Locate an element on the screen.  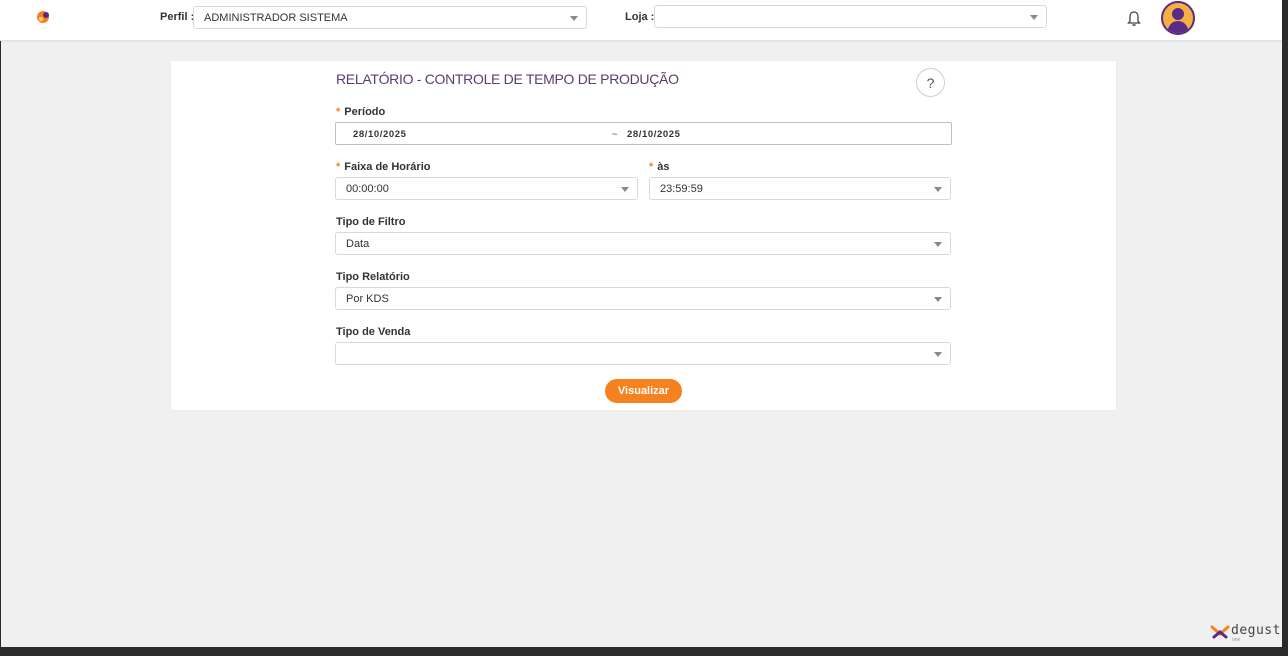
perfil-label: Perfil : is located at coordinates (177, 17).